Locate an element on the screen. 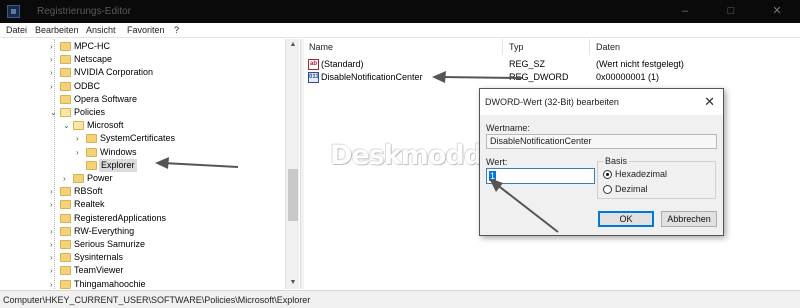 This screenshot has height=308, width=800. radio-hexadecimal: Hexadezimal is located at coordinates (653, 174).